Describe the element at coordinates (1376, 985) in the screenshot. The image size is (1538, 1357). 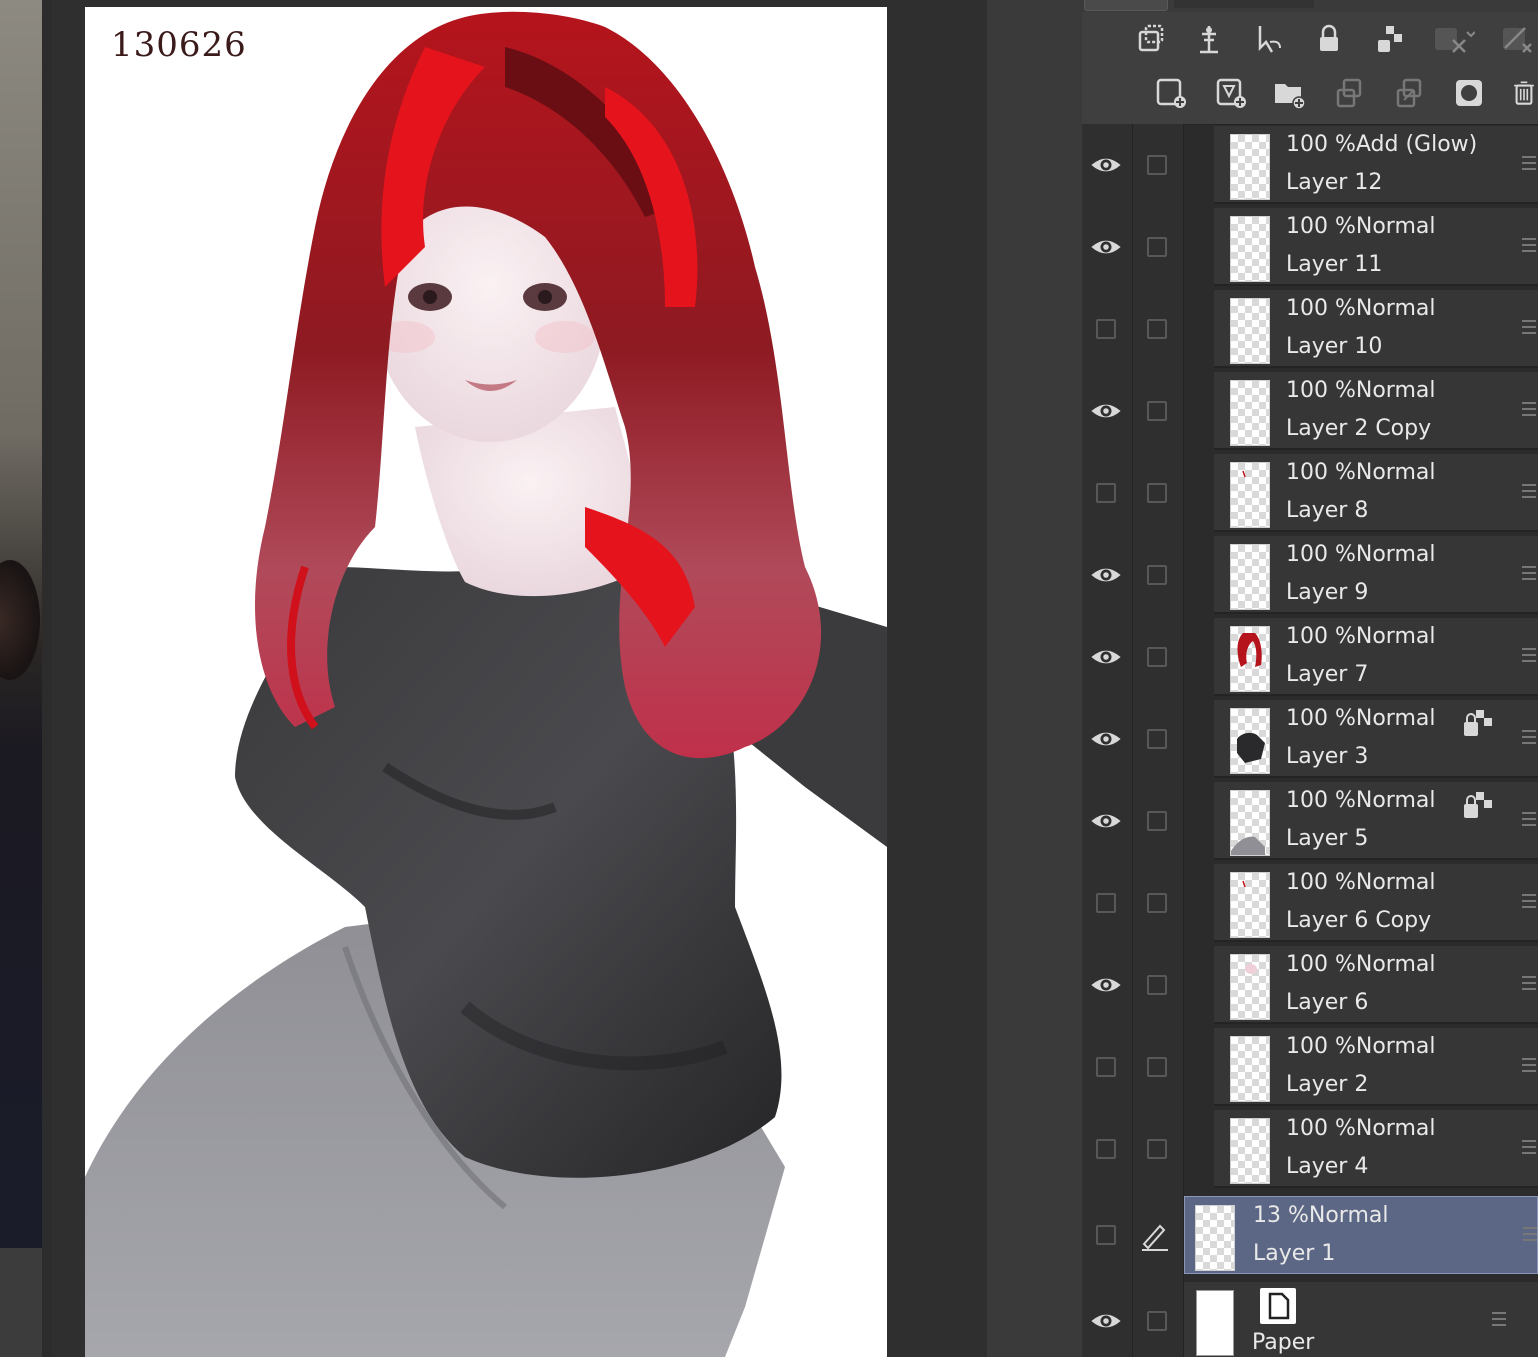
I see `layer-card: 100 %Normal Layer 6` at that location.